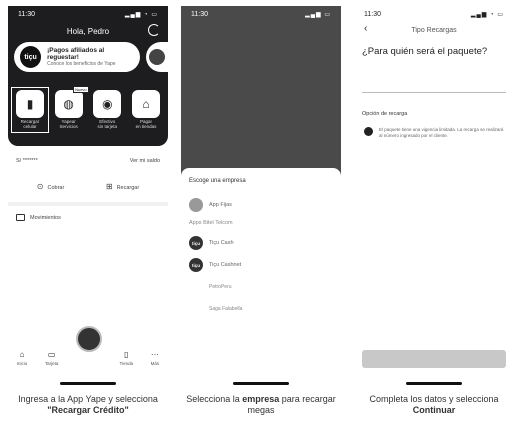 This screenshot has width=522, height=441. I want to click on tab-mas: ··· Más, so click(155, 358).